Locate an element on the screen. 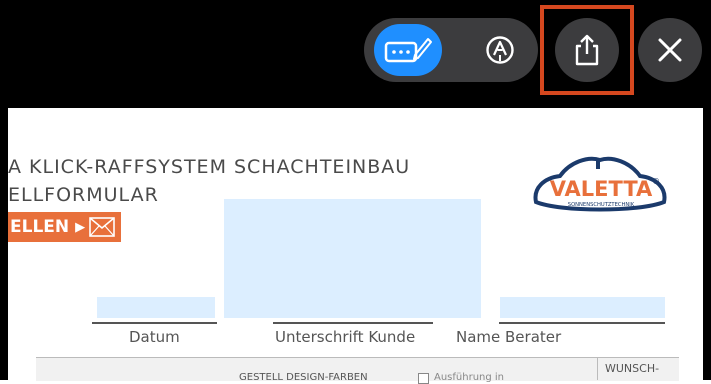  wish-header: WUNSCH- is located at coordinates (632, 368).